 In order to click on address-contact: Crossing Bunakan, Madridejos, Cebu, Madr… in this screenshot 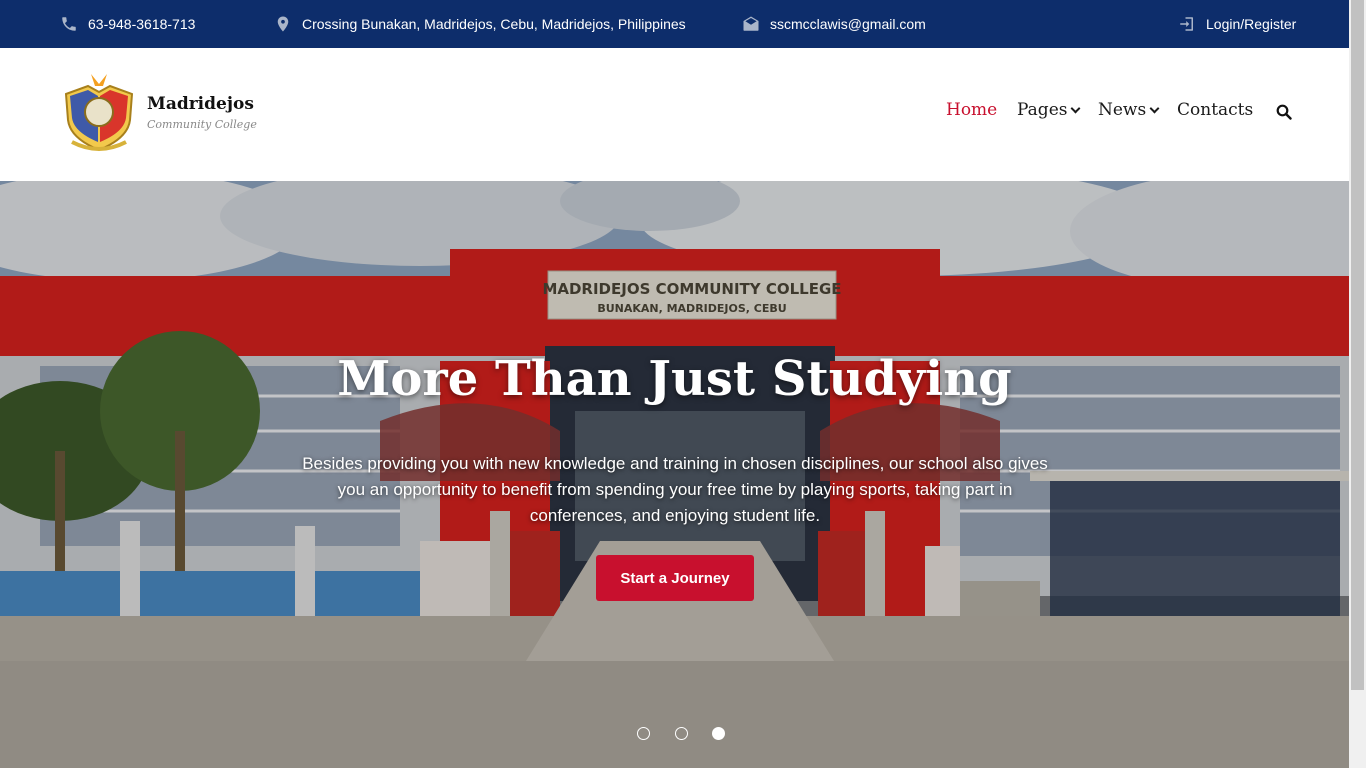, I will do `click(480, 24)`.